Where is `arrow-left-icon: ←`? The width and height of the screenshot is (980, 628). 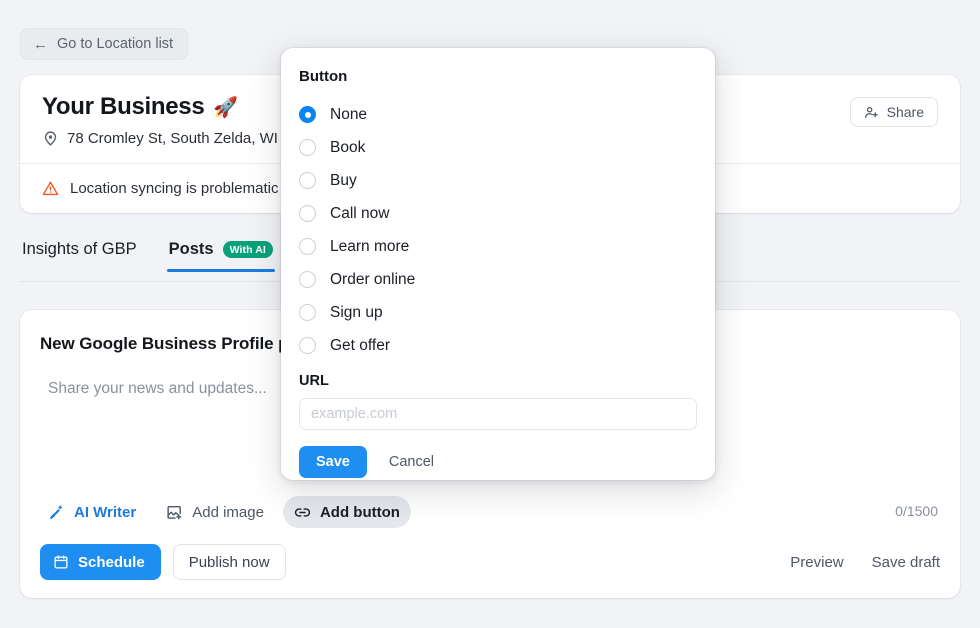 arrow-left-icon: ← is located at coordinates (40, 44).